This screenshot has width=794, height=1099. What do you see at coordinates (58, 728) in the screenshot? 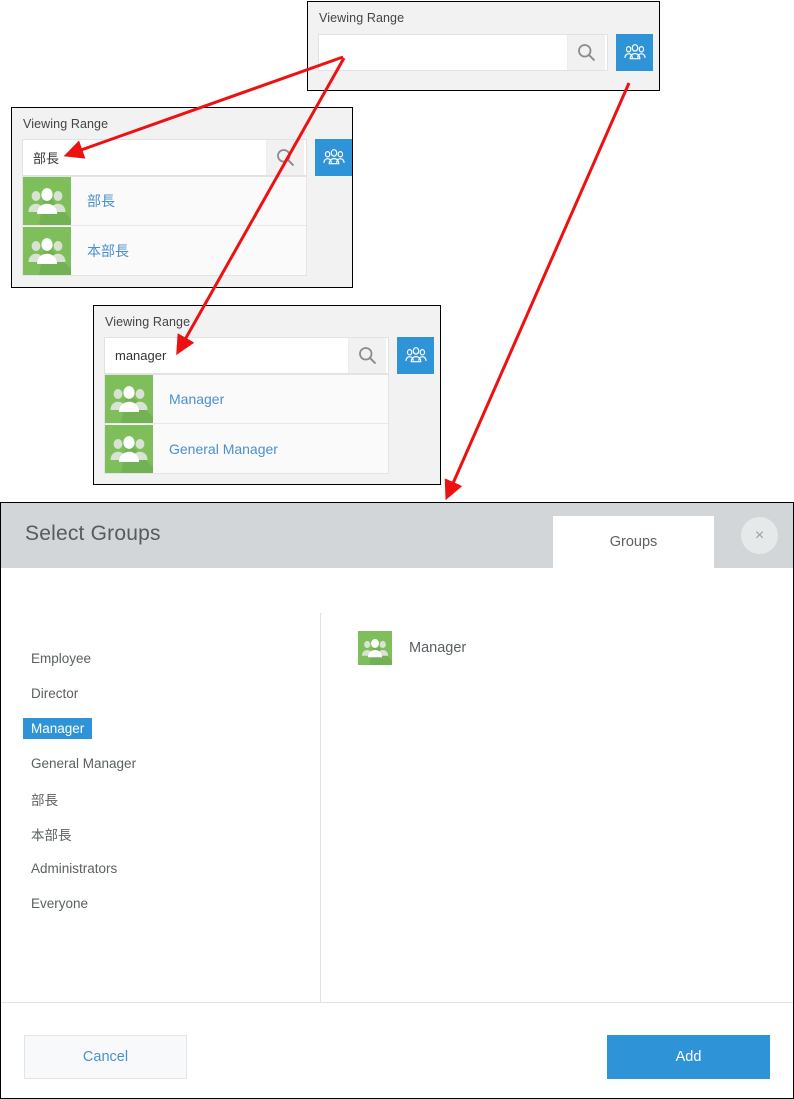
I see `group-list-item-label: Manager` at bounding box center [58, 728].